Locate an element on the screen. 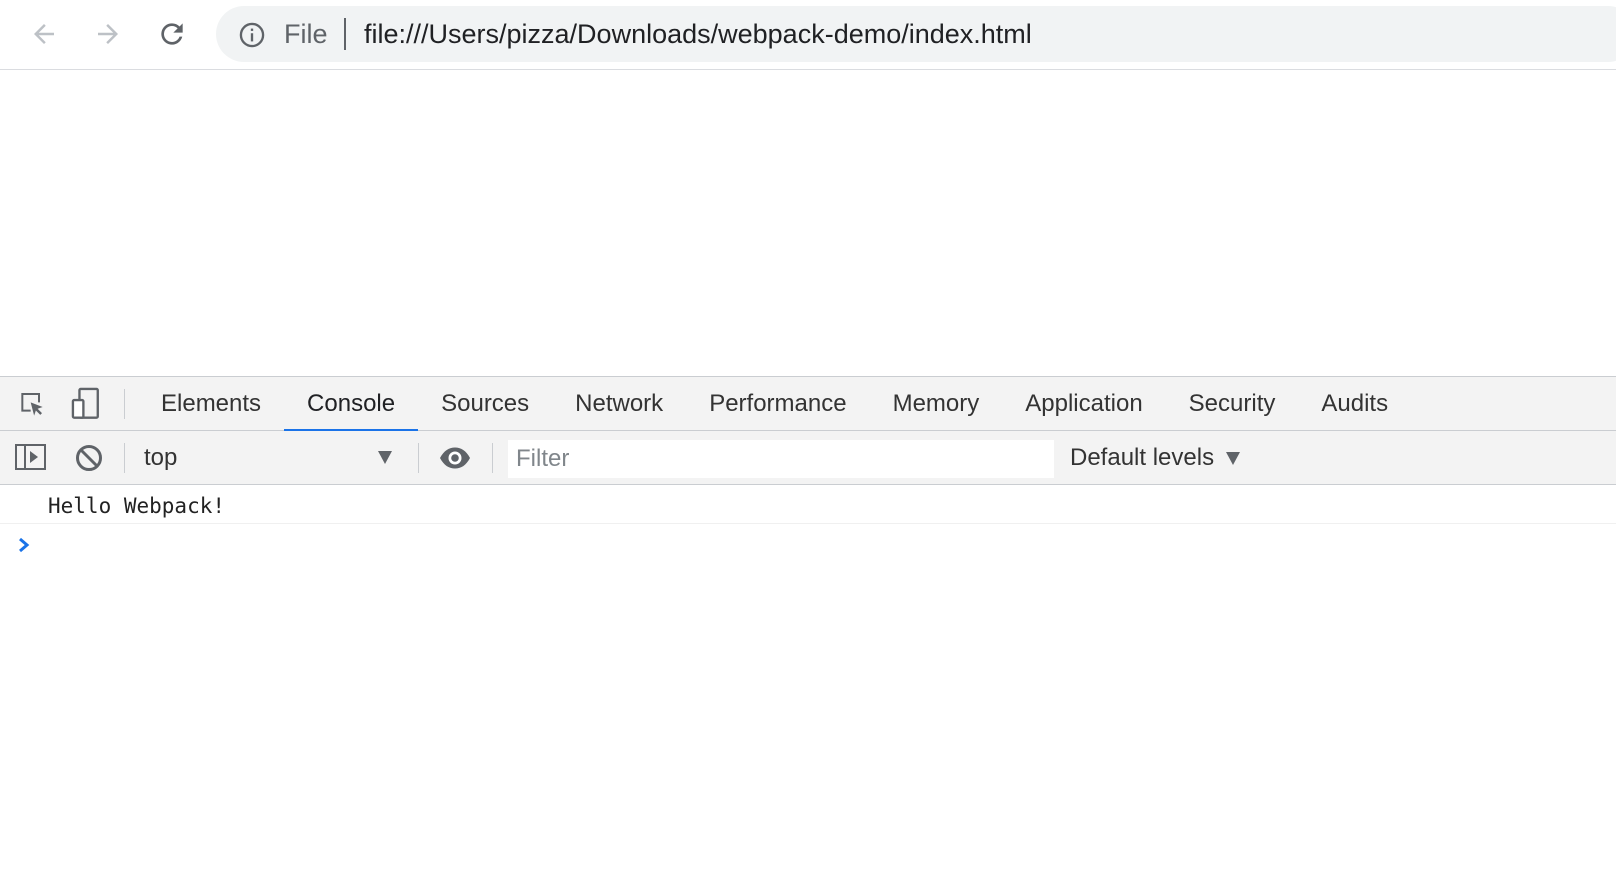  scheme-label: File is located at coordinates (306, 34).